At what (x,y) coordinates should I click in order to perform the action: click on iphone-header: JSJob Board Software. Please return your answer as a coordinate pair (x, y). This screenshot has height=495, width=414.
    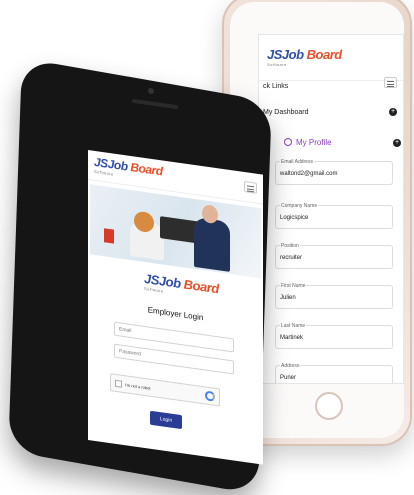
    Looking at the image, I should click on (331, 58).